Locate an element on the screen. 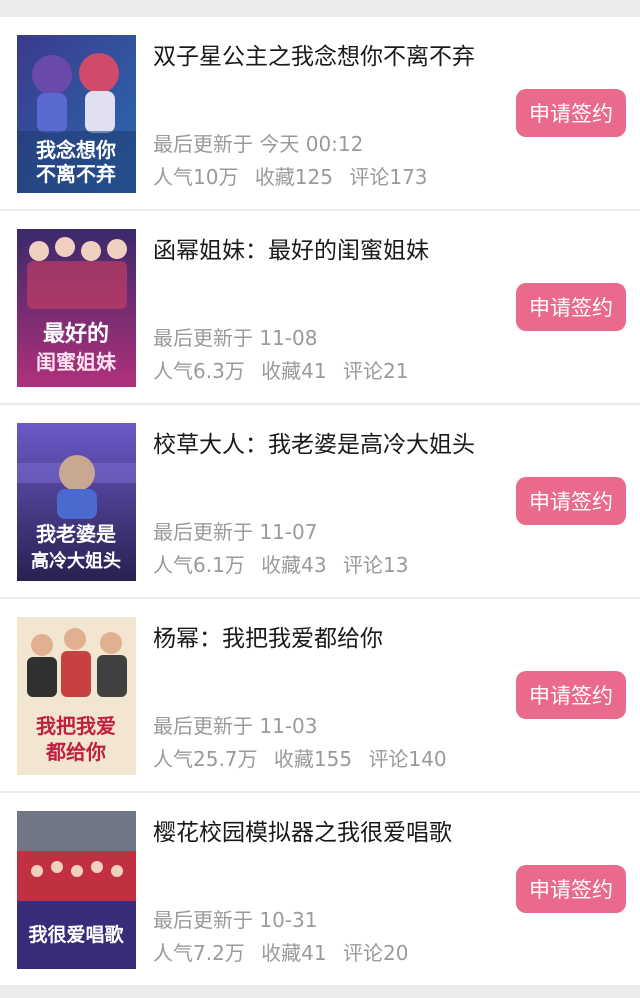 This screenshot has height=998, width=640. favorites-count: 收藏155 is located at coordinates (313, 759).